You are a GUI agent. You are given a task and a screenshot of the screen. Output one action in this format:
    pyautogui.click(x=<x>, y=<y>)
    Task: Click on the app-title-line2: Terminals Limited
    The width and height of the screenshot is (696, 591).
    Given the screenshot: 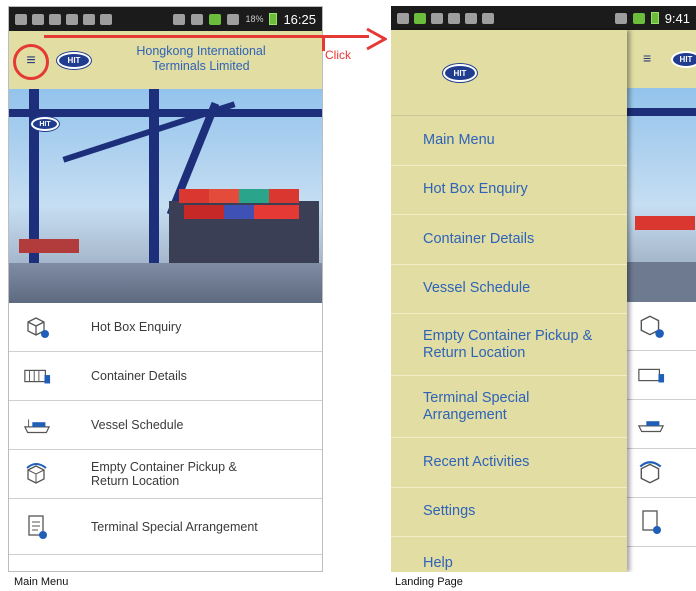 What is the action you would take?
    pyautogui.click(x=201, y=66)
    